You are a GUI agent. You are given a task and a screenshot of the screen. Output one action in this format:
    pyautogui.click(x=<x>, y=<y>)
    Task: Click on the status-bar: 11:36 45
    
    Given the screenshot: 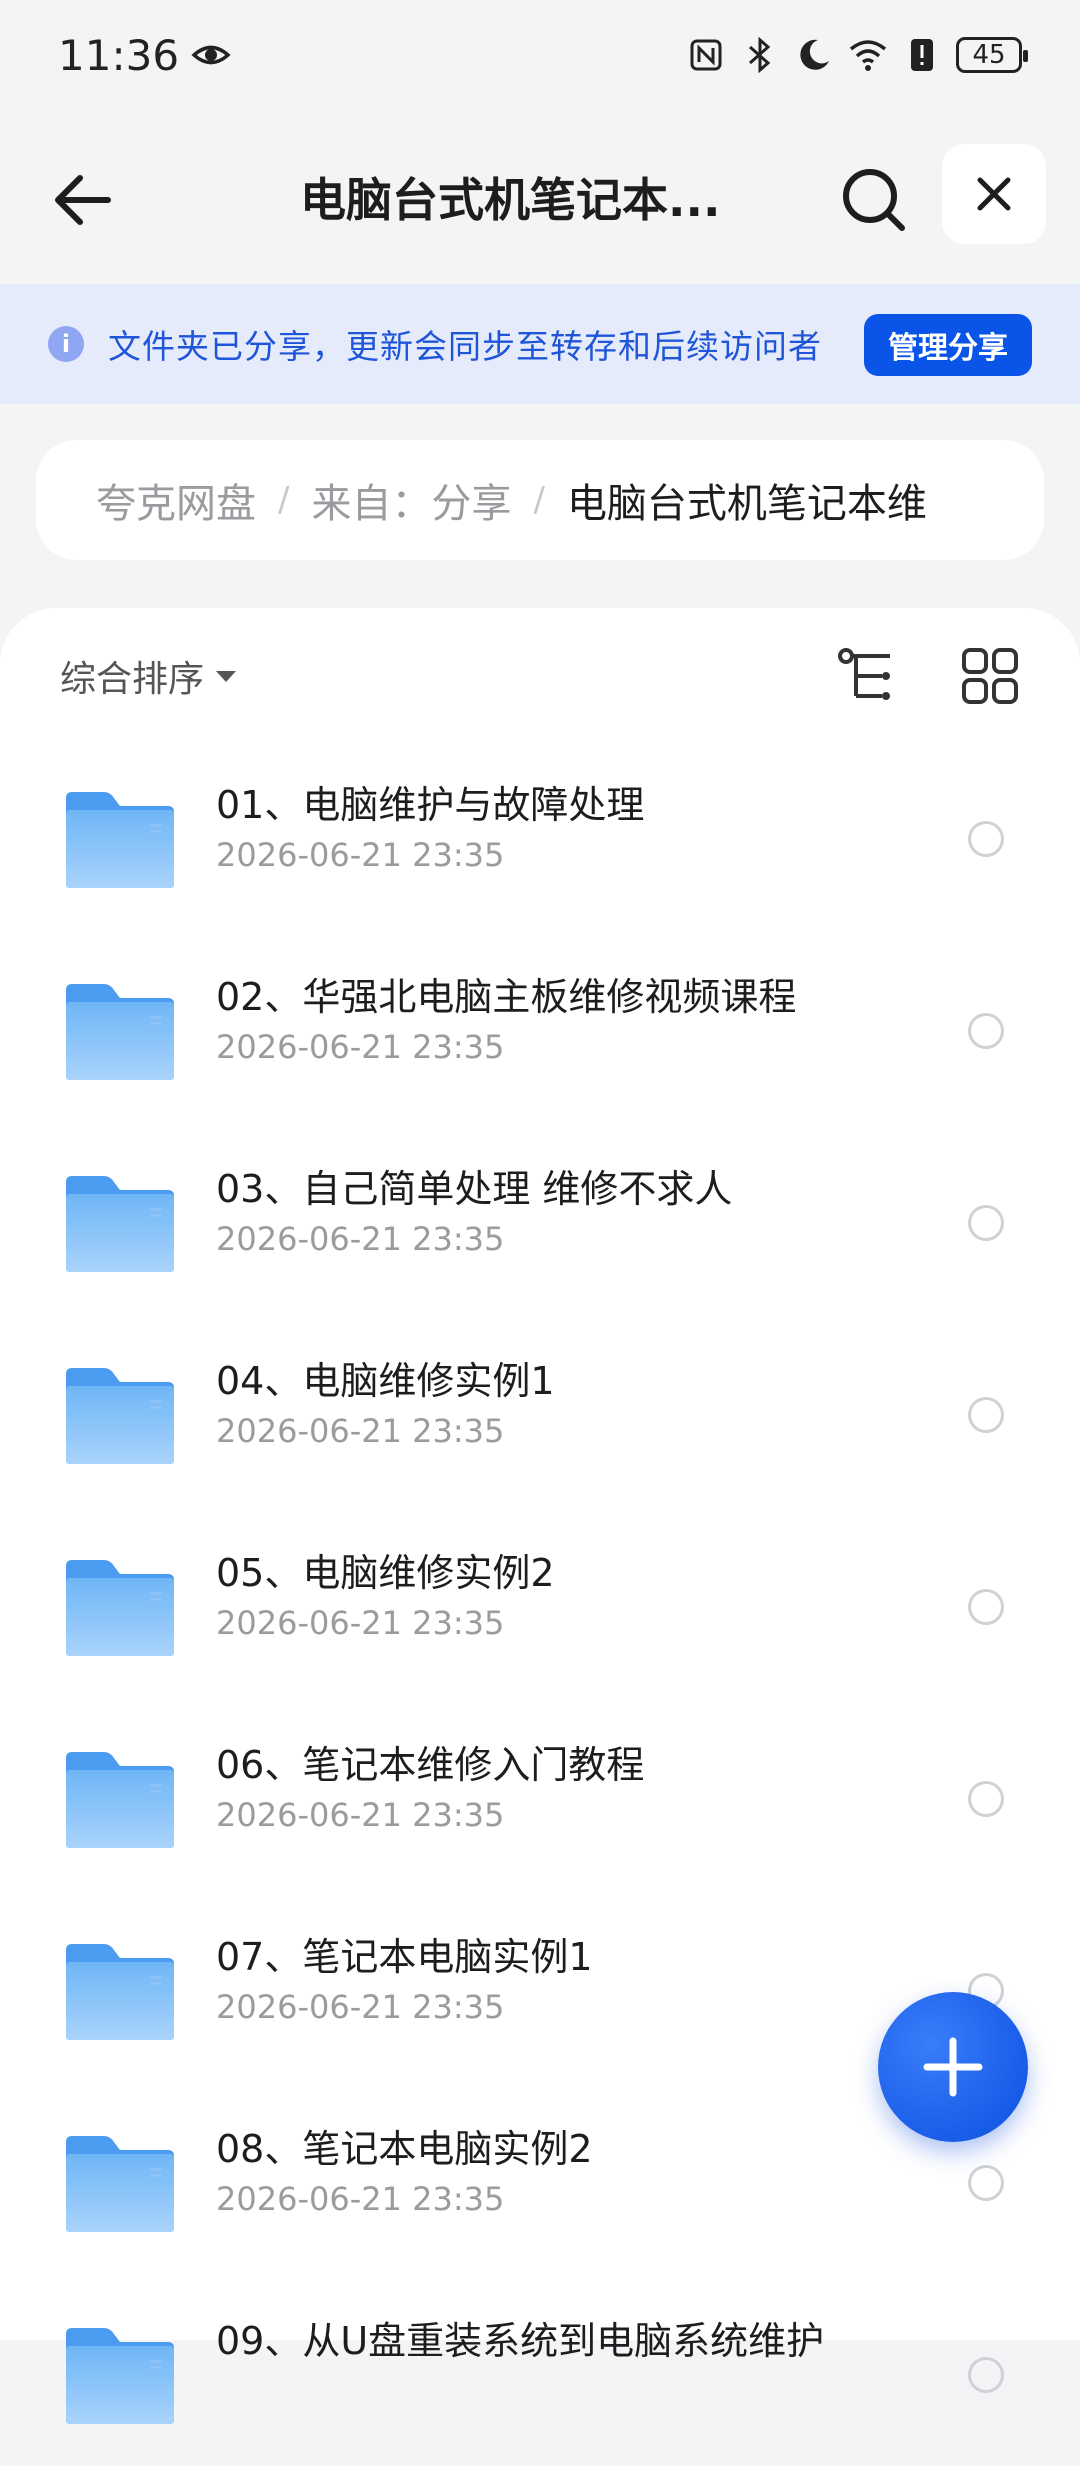 What is the action you would take?
    pyautogui.click(x=540, y=55)
    